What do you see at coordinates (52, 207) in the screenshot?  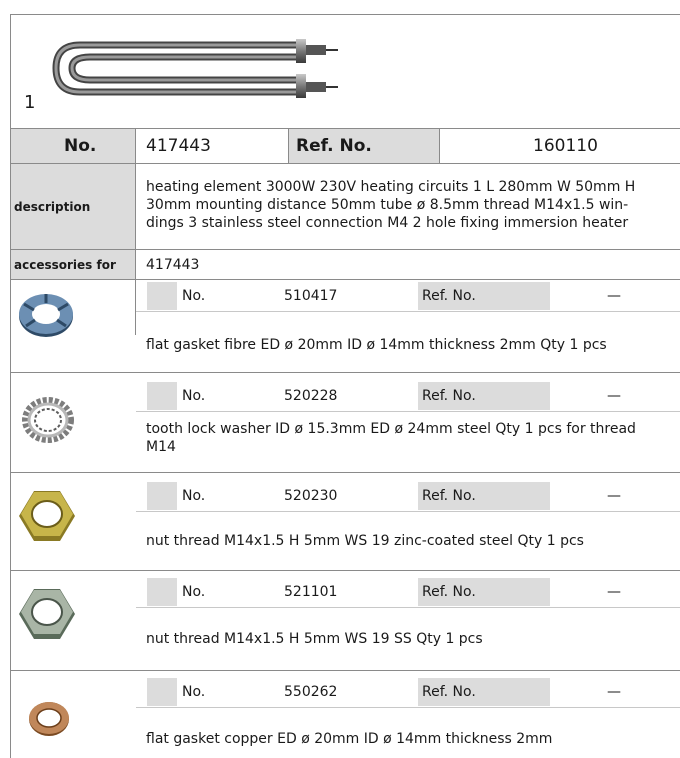 I see `description-label: description` at bounding box center [52, 207].